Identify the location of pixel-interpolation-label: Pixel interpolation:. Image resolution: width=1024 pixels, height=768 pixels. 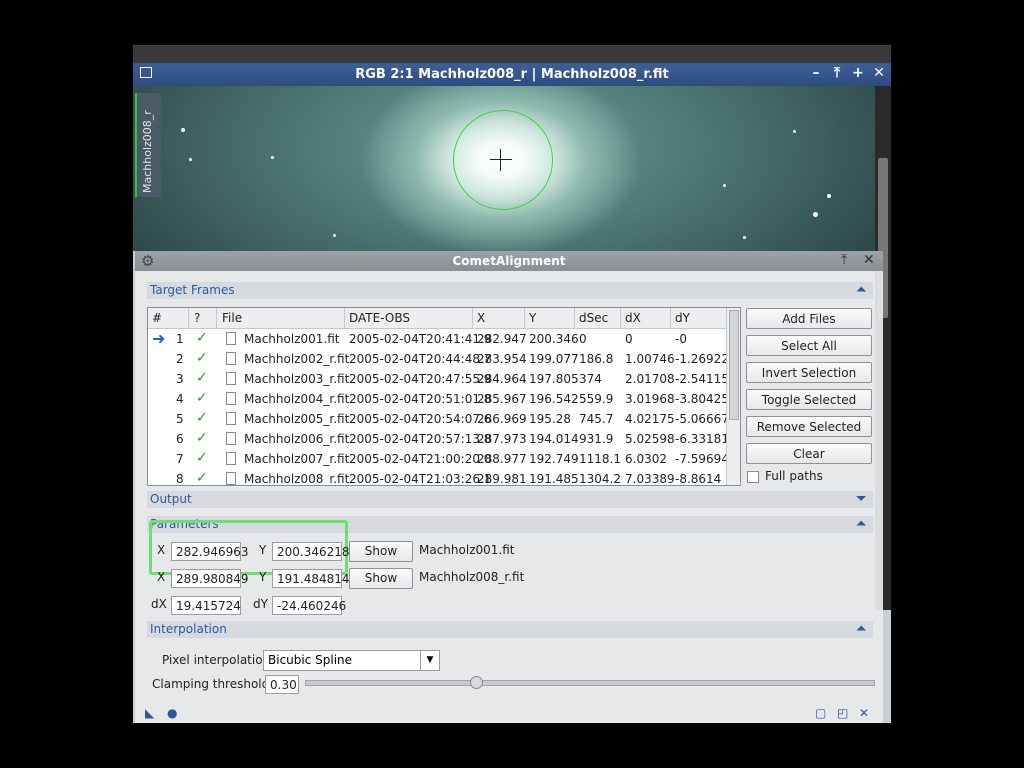
(218, 660).